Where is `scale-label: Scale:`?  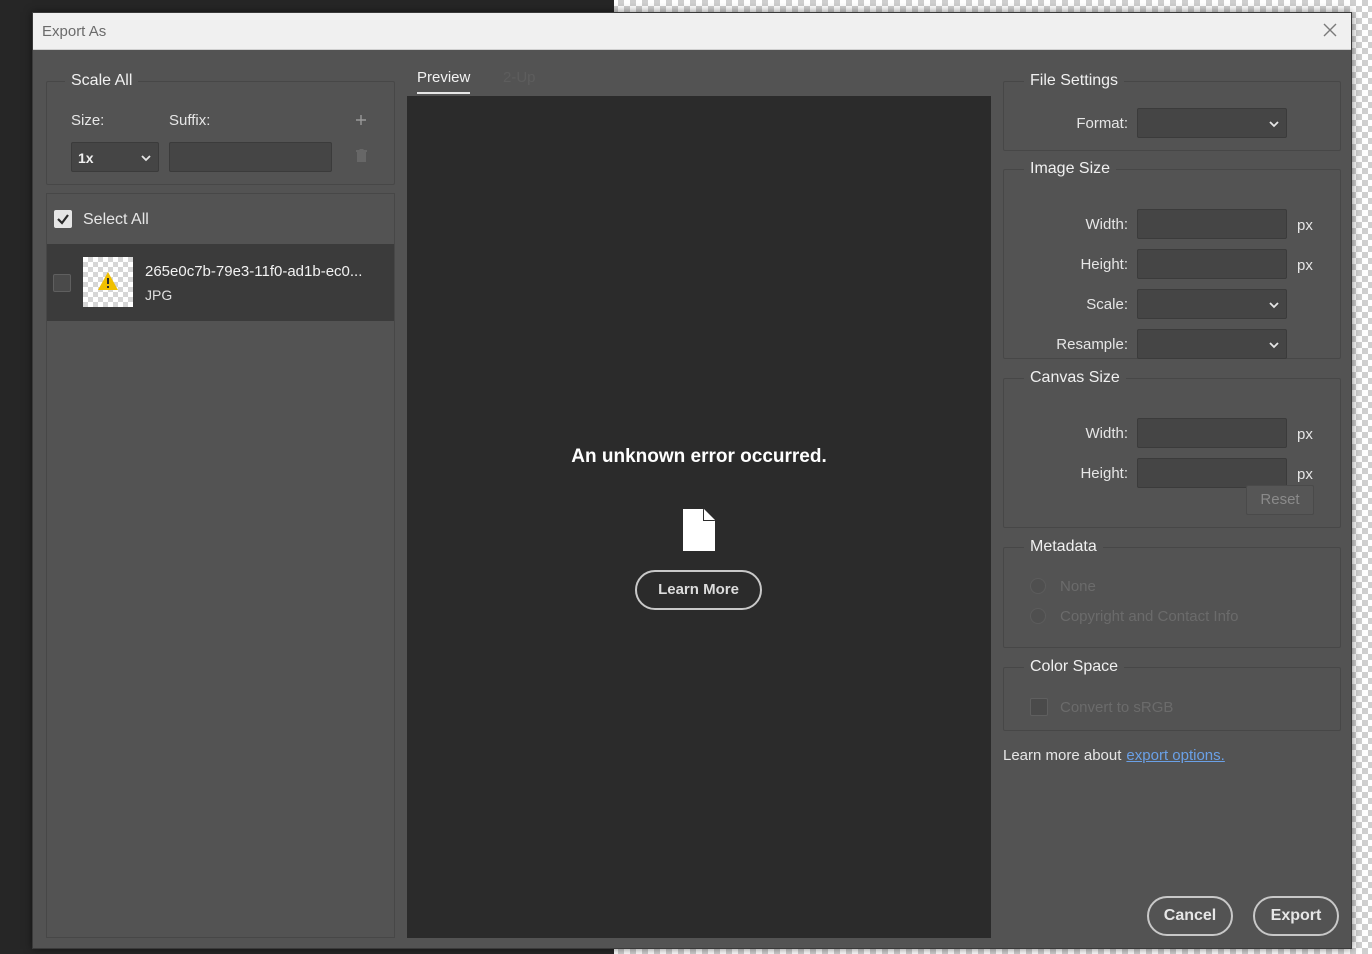 scale-label: Scale: is located at coordinates (1107, 304).